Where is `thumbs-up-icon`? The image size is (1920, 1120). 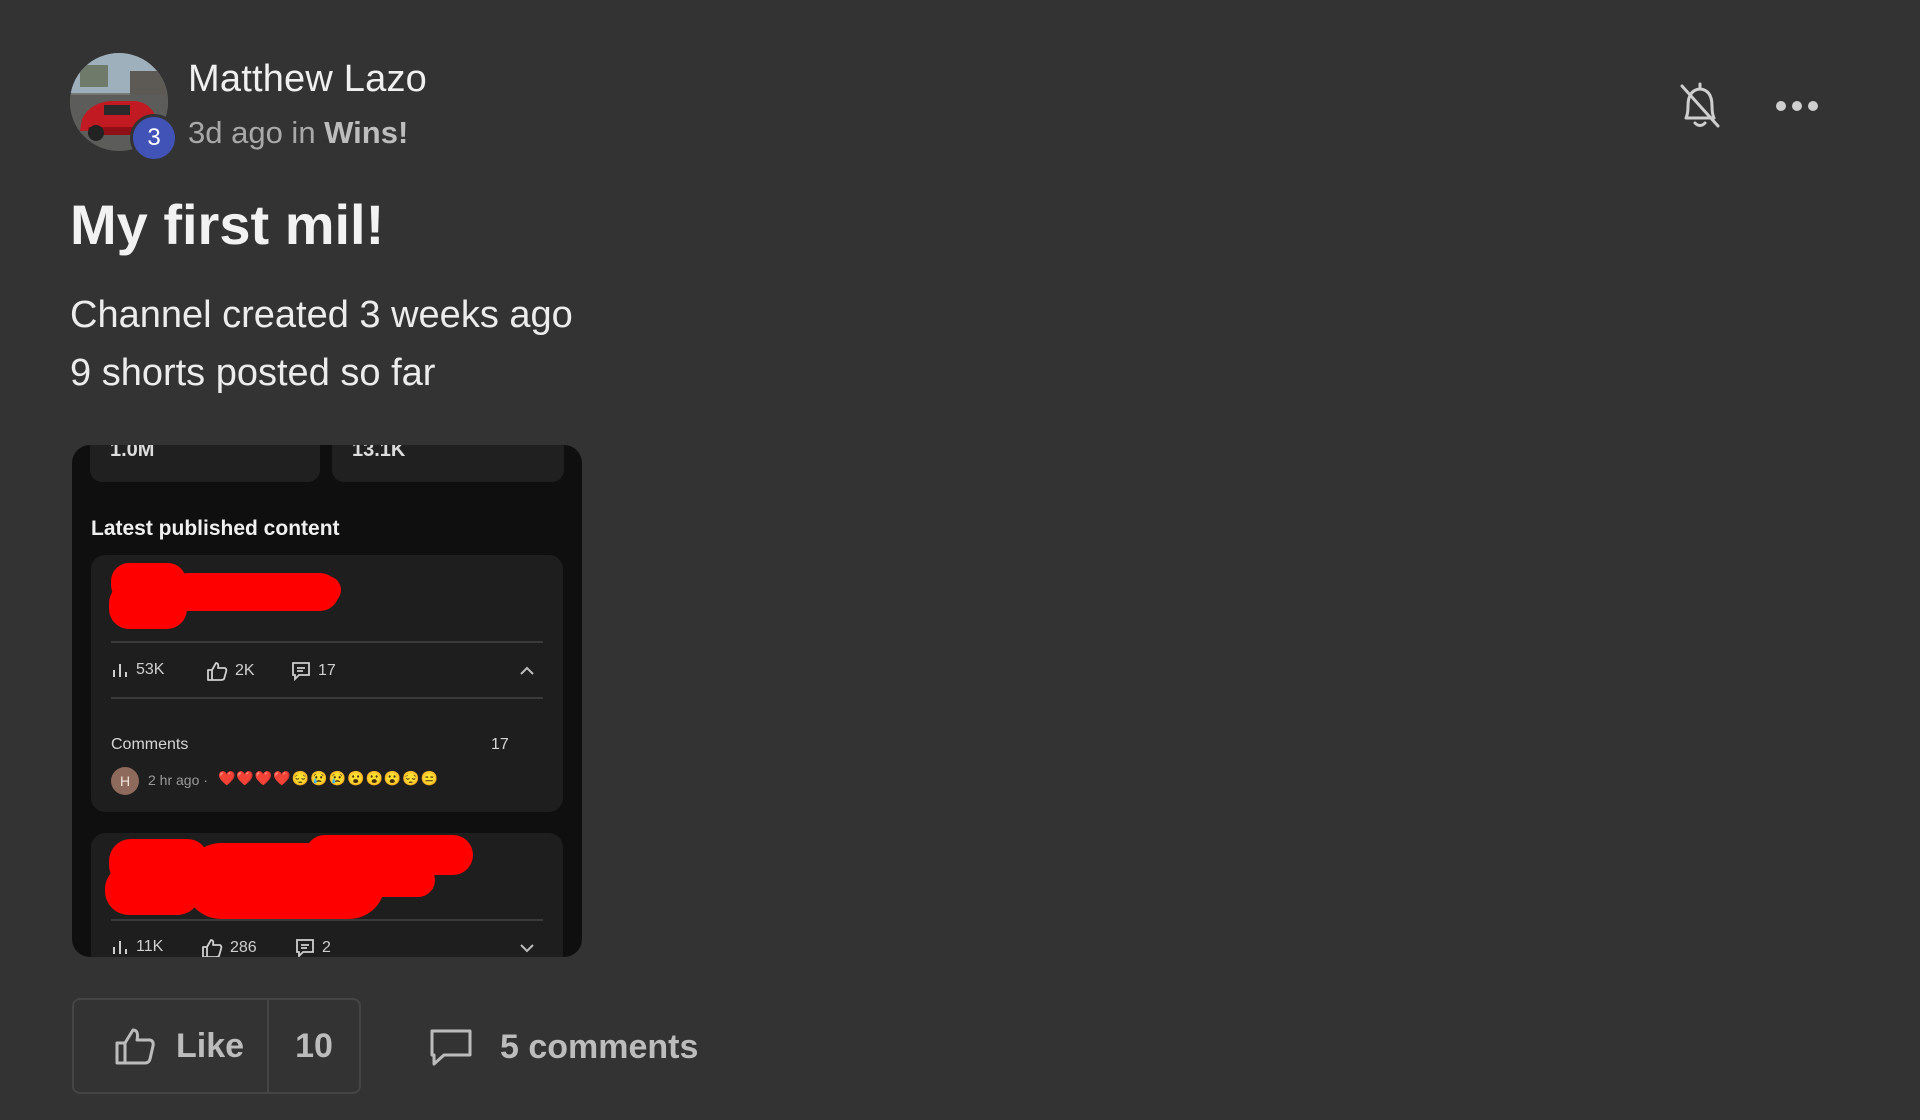 thumbs-up-icon is located at coordinates (135, 1046).